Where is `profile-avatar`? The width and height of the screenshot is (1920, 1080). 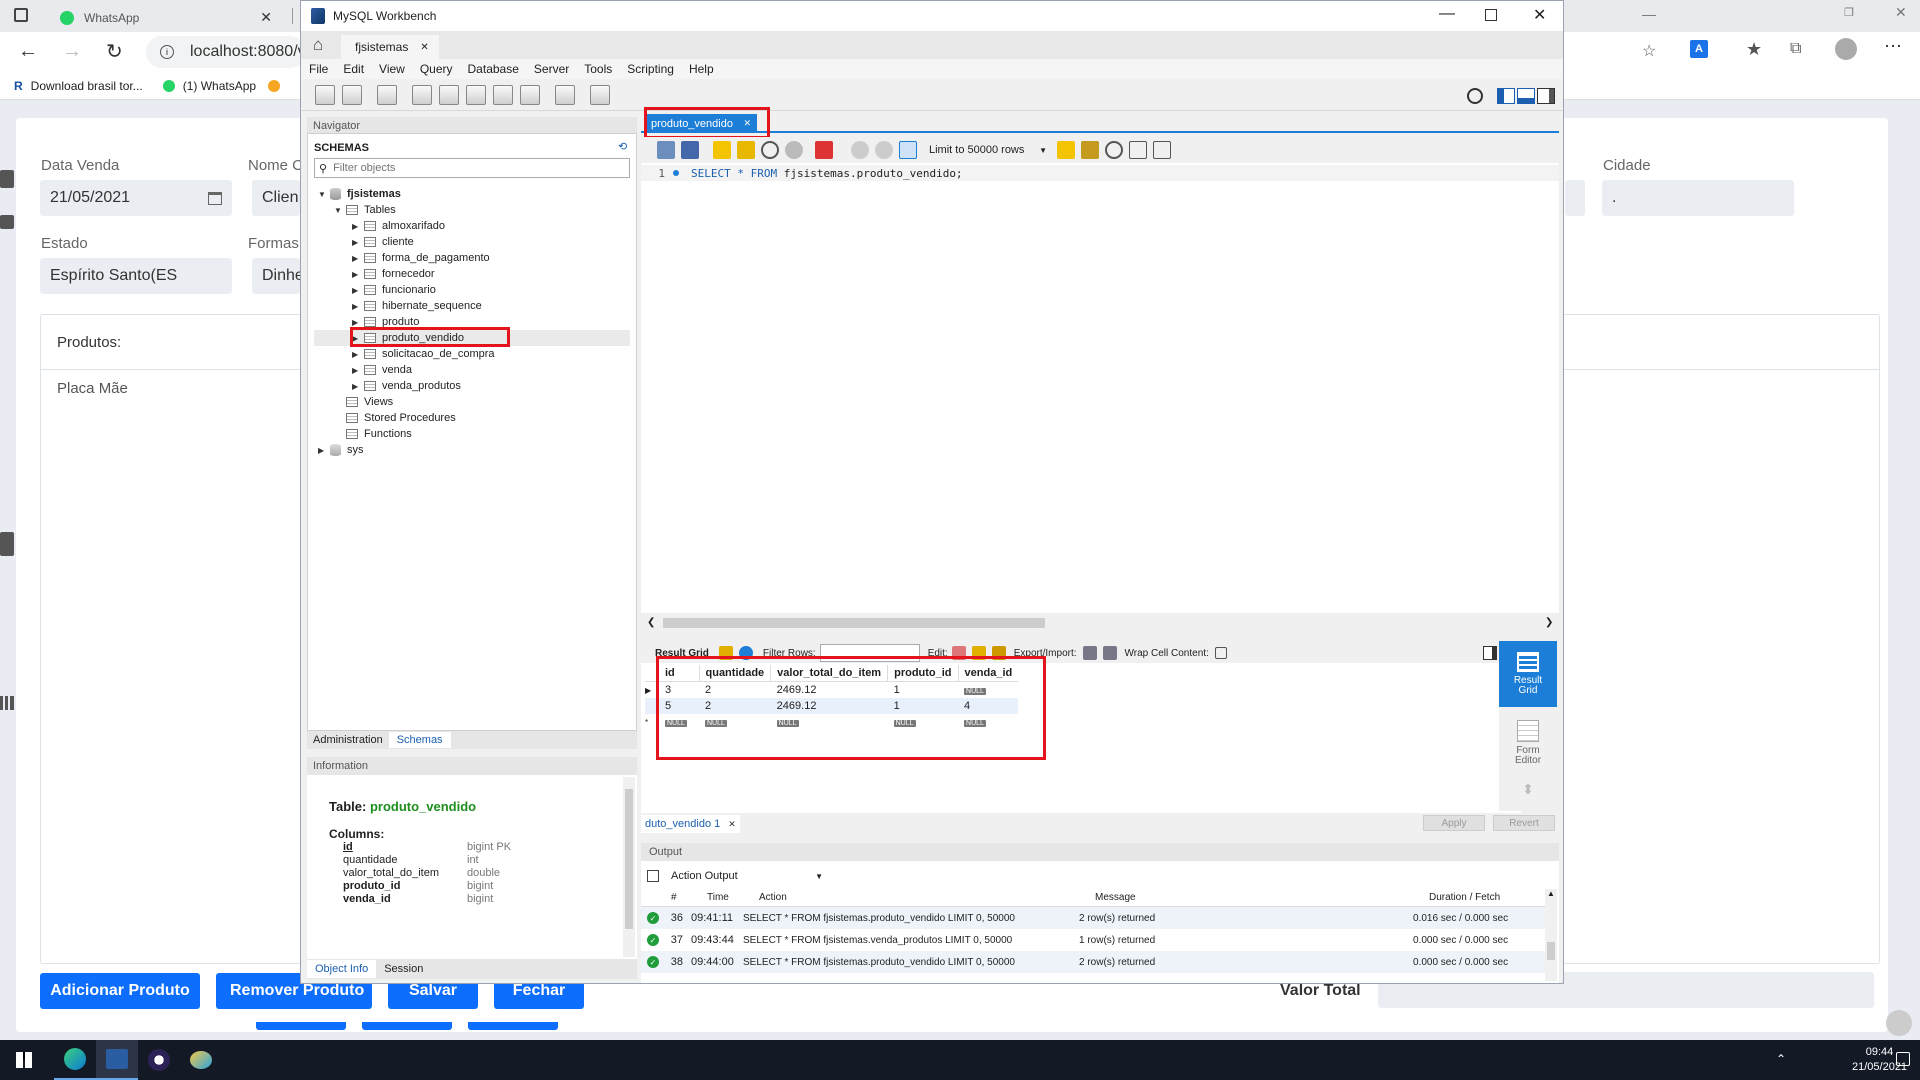
profile-avatar is located at coordinates (1846, 49).